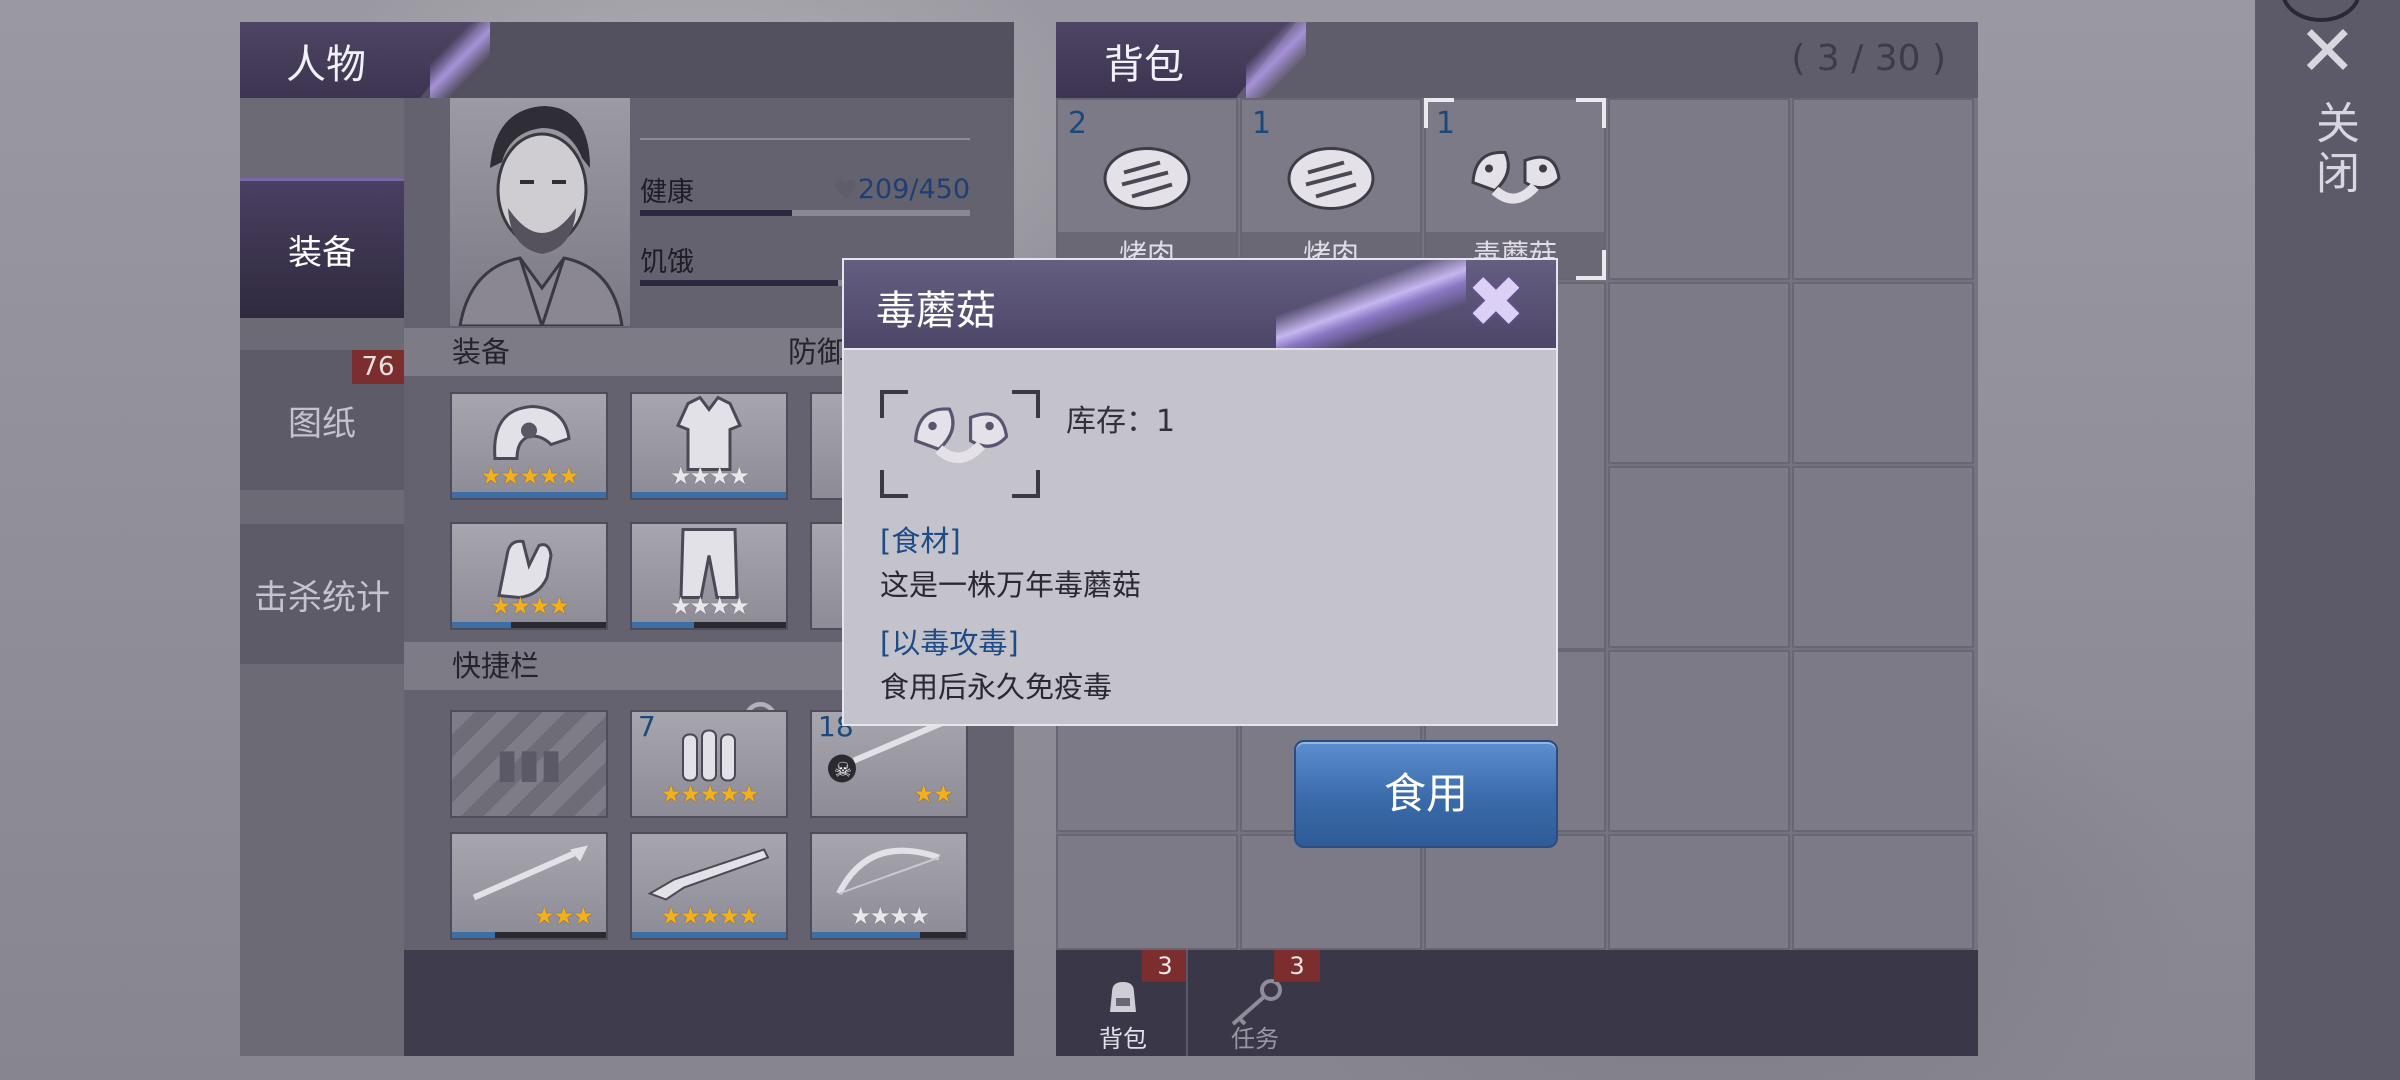 The width and height of the screenshot is (2400, 1080). I want to click on tab-kill-stats: 击杀统计, so click(322, 594).